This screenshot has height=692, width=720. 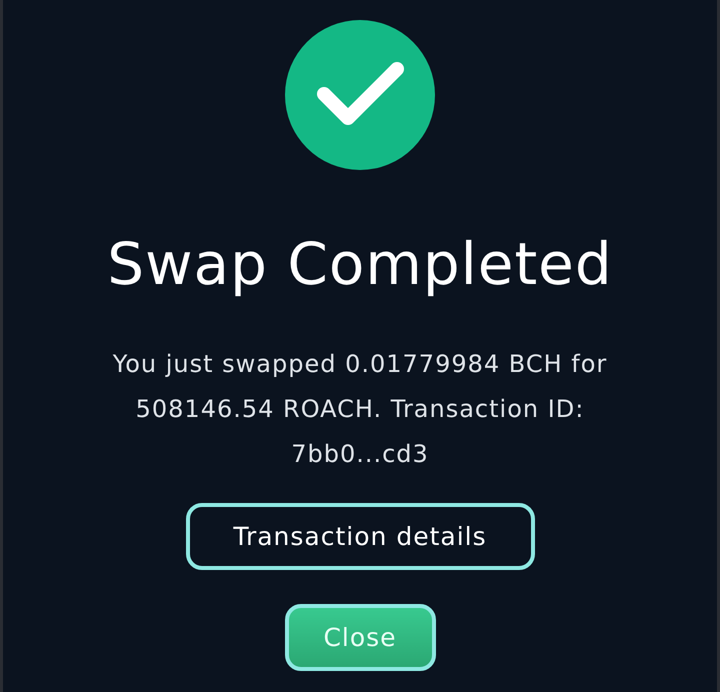 I want to click on dialog-title: Swap Completed, so click(x=360, y=264).